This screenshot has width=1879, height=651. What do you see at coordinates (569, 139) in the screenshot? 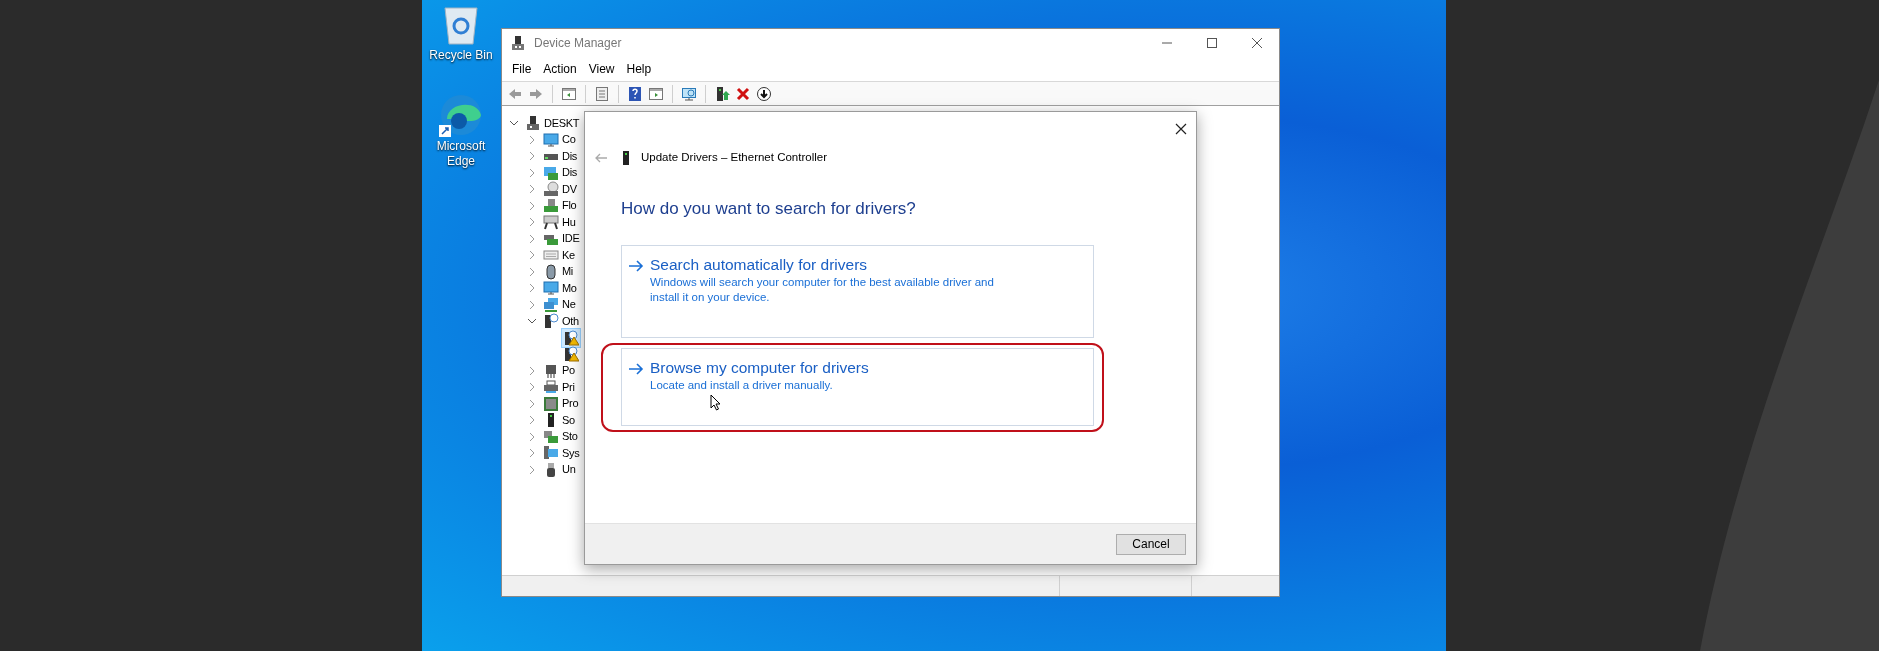
I see `tree-item-label: Co` at bounding box center [569, 139].